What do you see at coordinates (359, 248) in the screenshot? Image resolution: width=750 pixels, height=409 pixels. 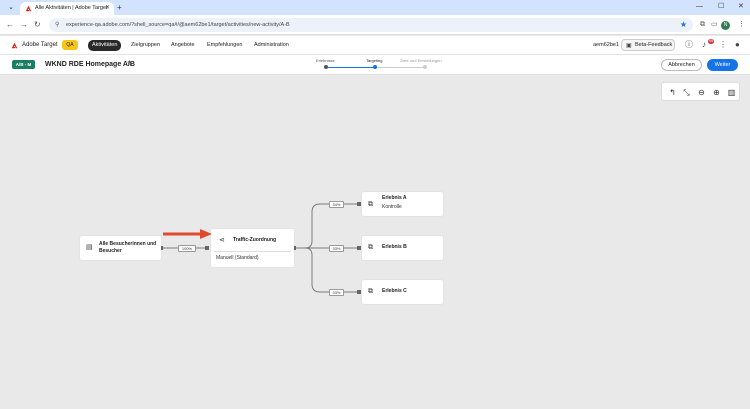 I see `exp-b-in-port` at bounding box center [359, 248].